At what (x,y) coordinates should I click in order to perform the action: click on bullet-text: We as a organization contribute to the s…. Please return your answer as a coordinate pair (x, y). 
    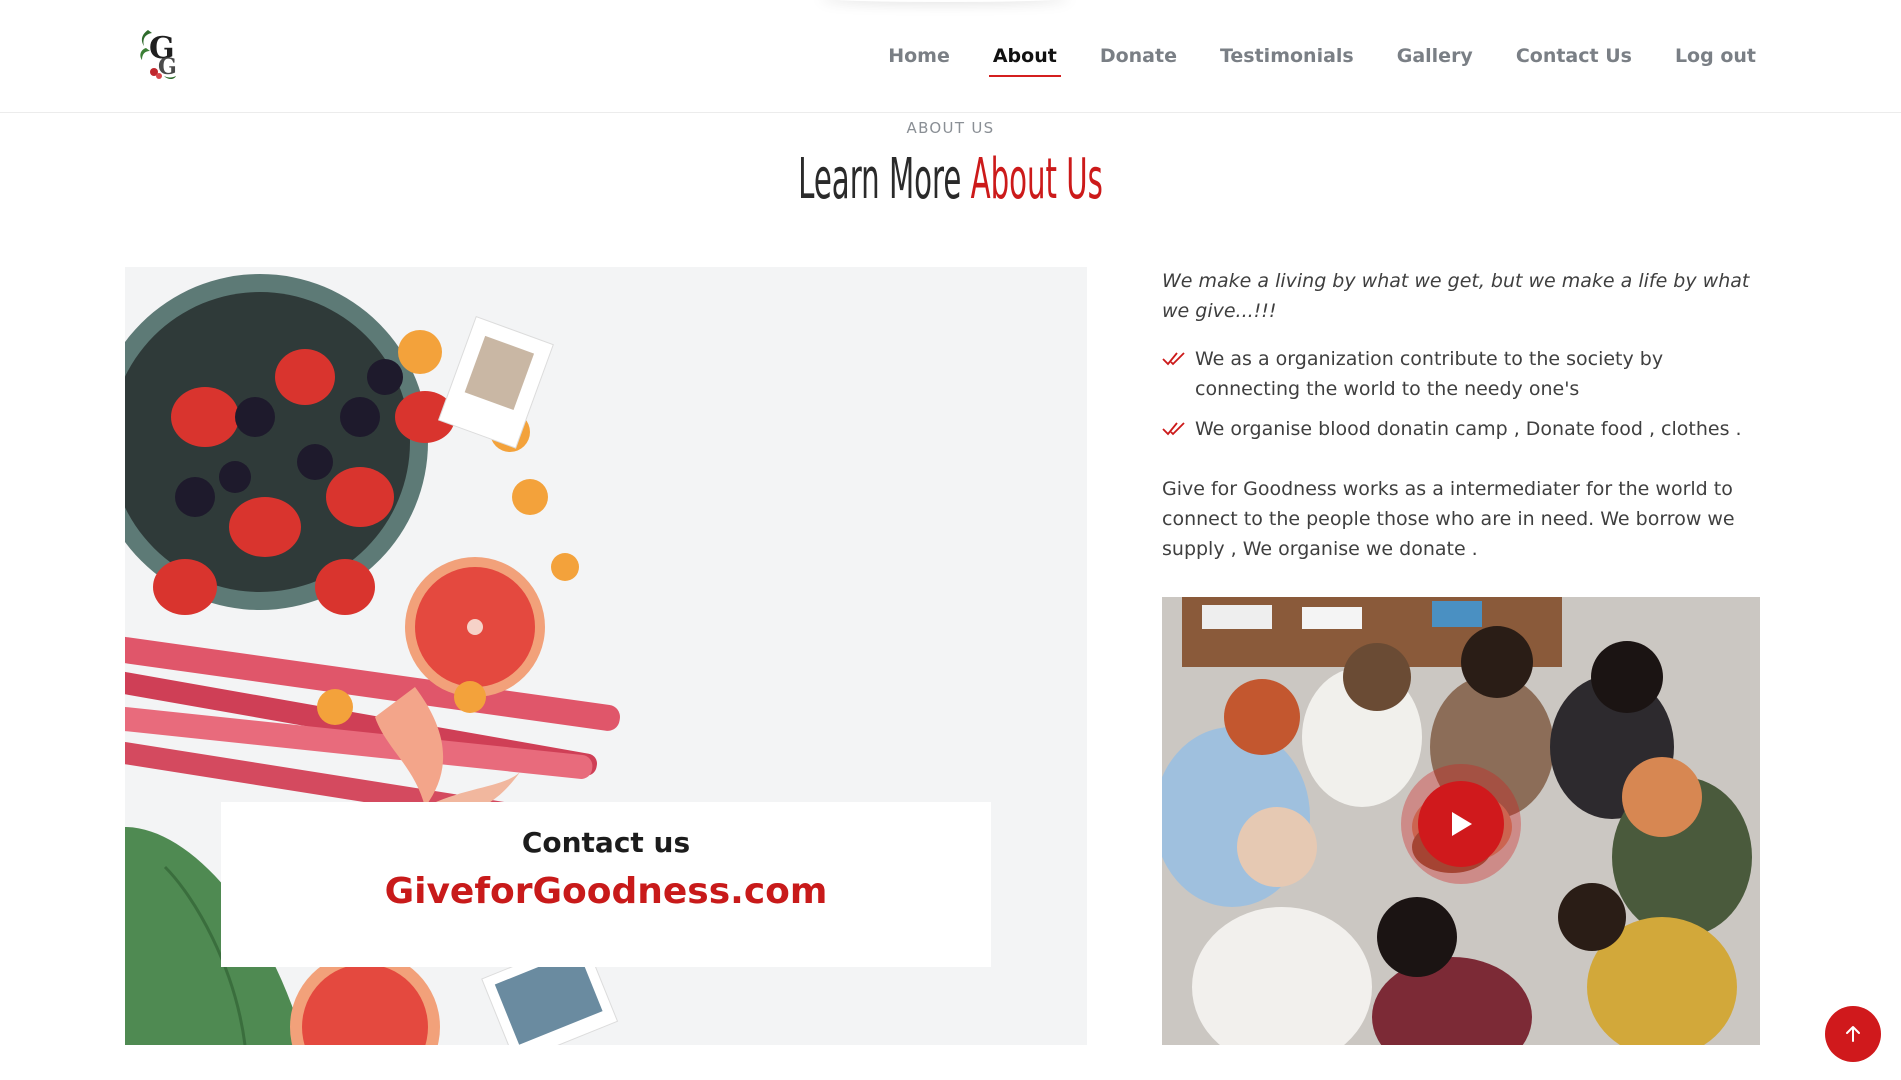
    Looking at the image, I should click on (1429, 374).